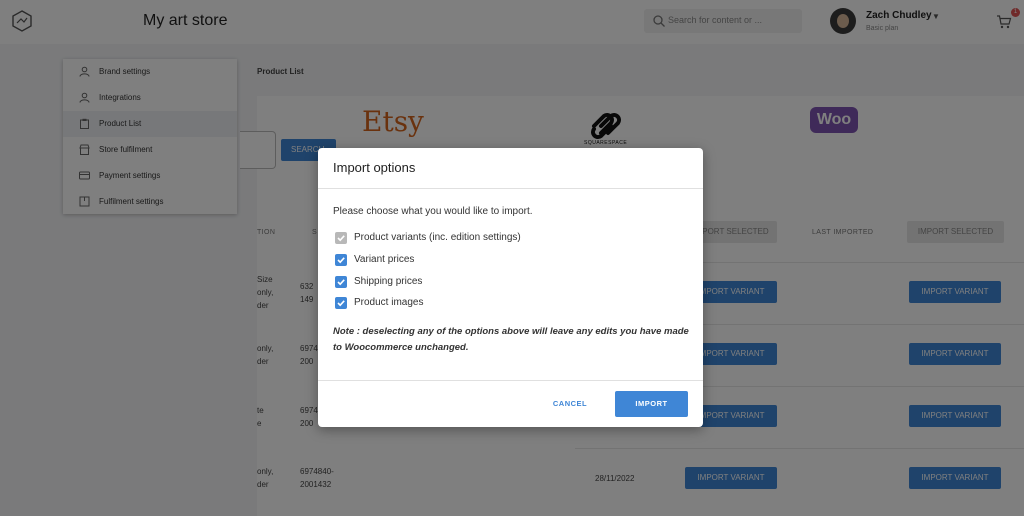  I want to click on checkbox-product-images, so click(341, 303).